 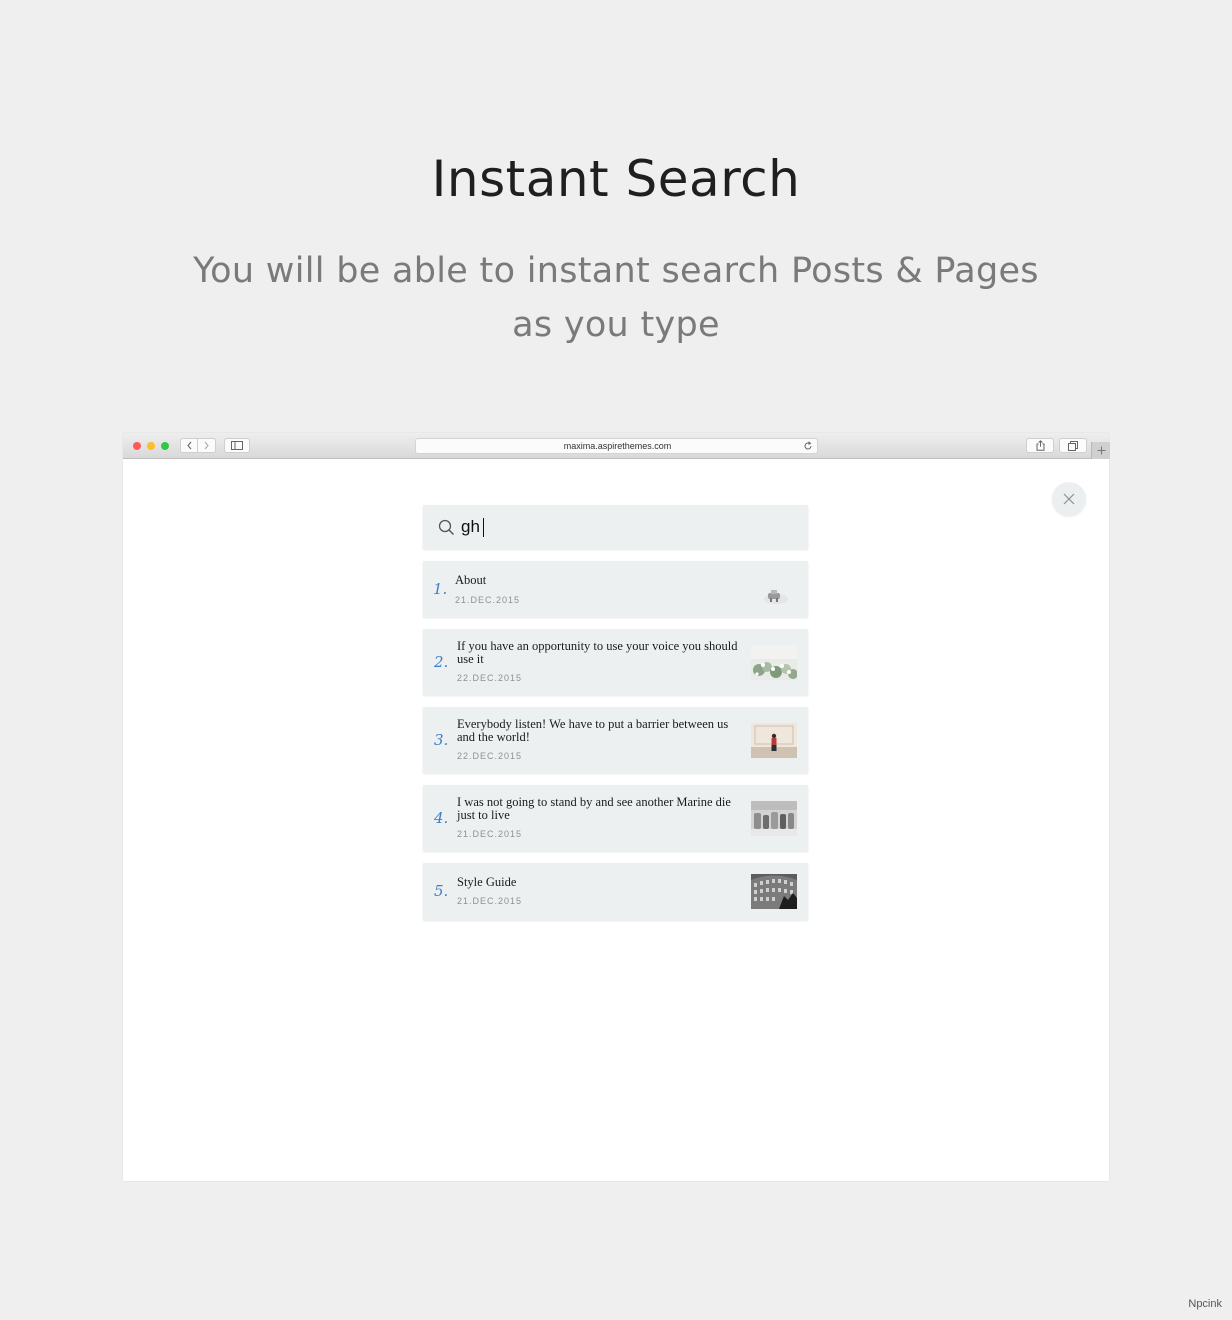 What do you see at coordinates (441, 818) in the screenshot?
I see `result-number: 4.` at bounding box center [441, 818].